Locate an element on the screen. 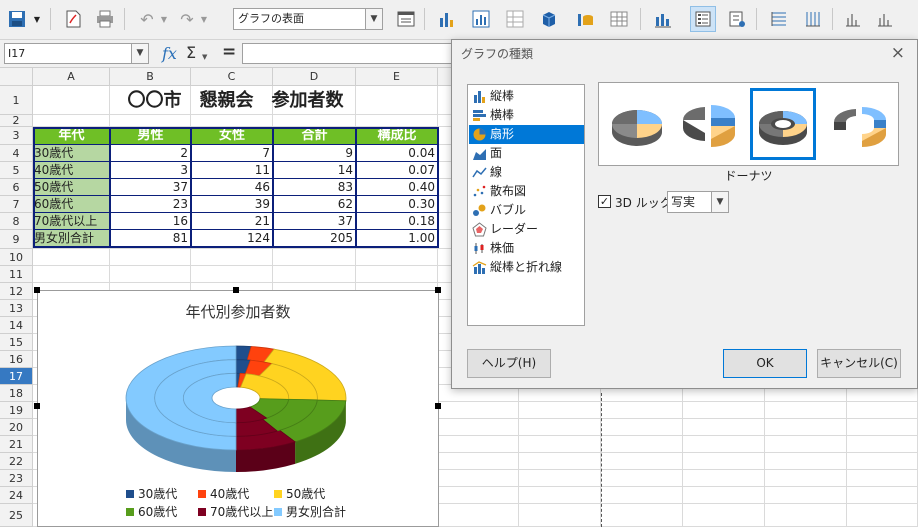 Image resolution: width=918 pixels, height=527 pixels. table-cell: 0.18 is located at coordinates (397, 221).